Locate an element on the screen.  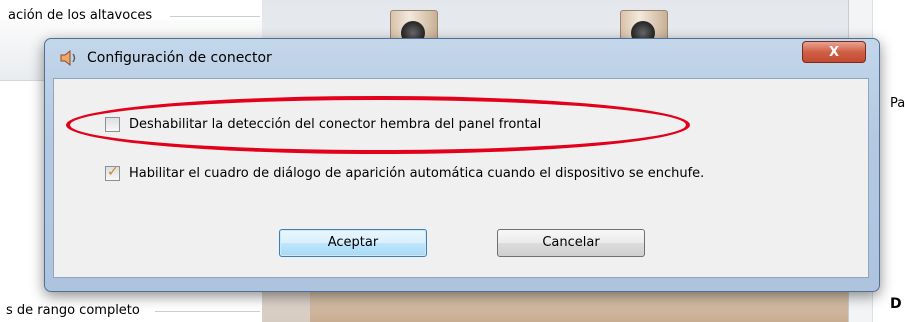
close-icon: X is located at coordinates (834, 52).